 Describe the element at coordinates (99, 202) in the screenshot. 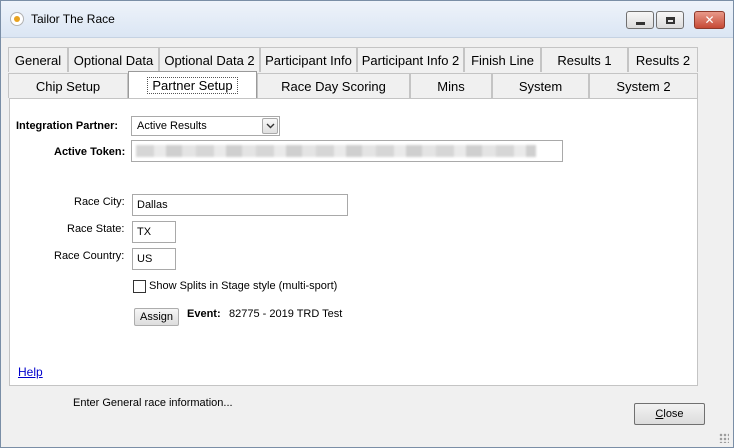

I see `race-city-label: Race City:` at that location.